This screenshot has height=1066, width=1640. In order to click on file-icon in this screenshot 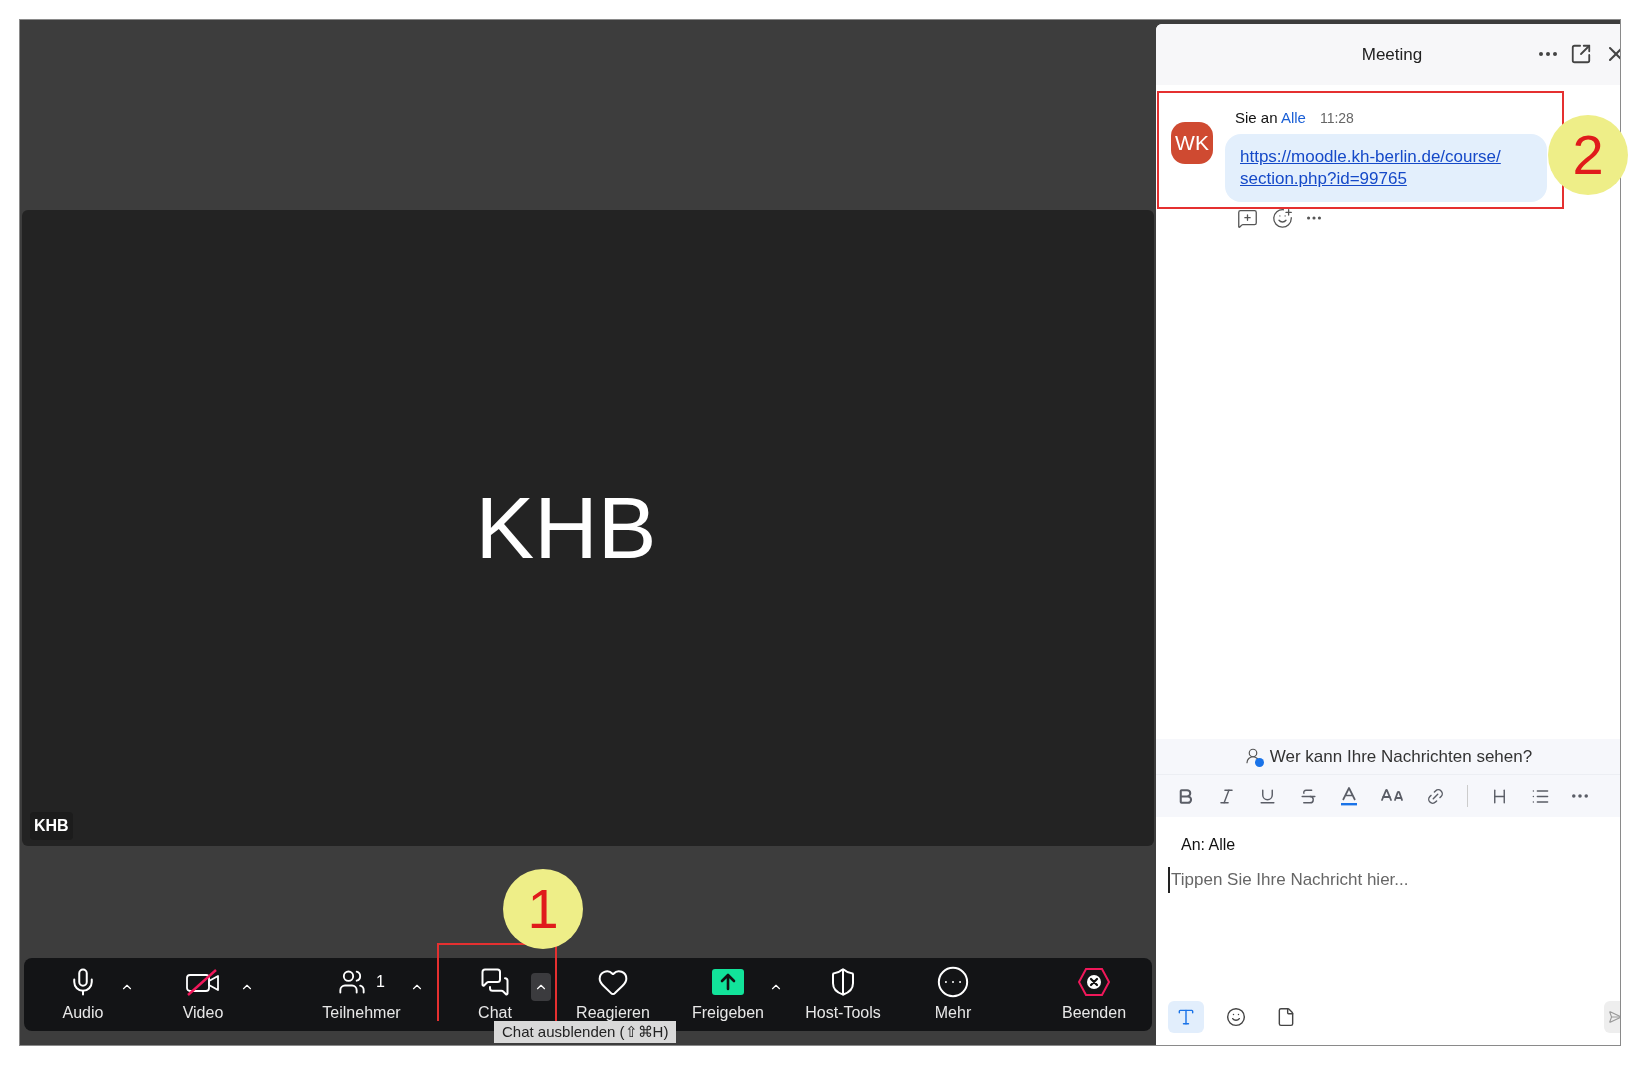, I will do `click(1286, 1017)`.